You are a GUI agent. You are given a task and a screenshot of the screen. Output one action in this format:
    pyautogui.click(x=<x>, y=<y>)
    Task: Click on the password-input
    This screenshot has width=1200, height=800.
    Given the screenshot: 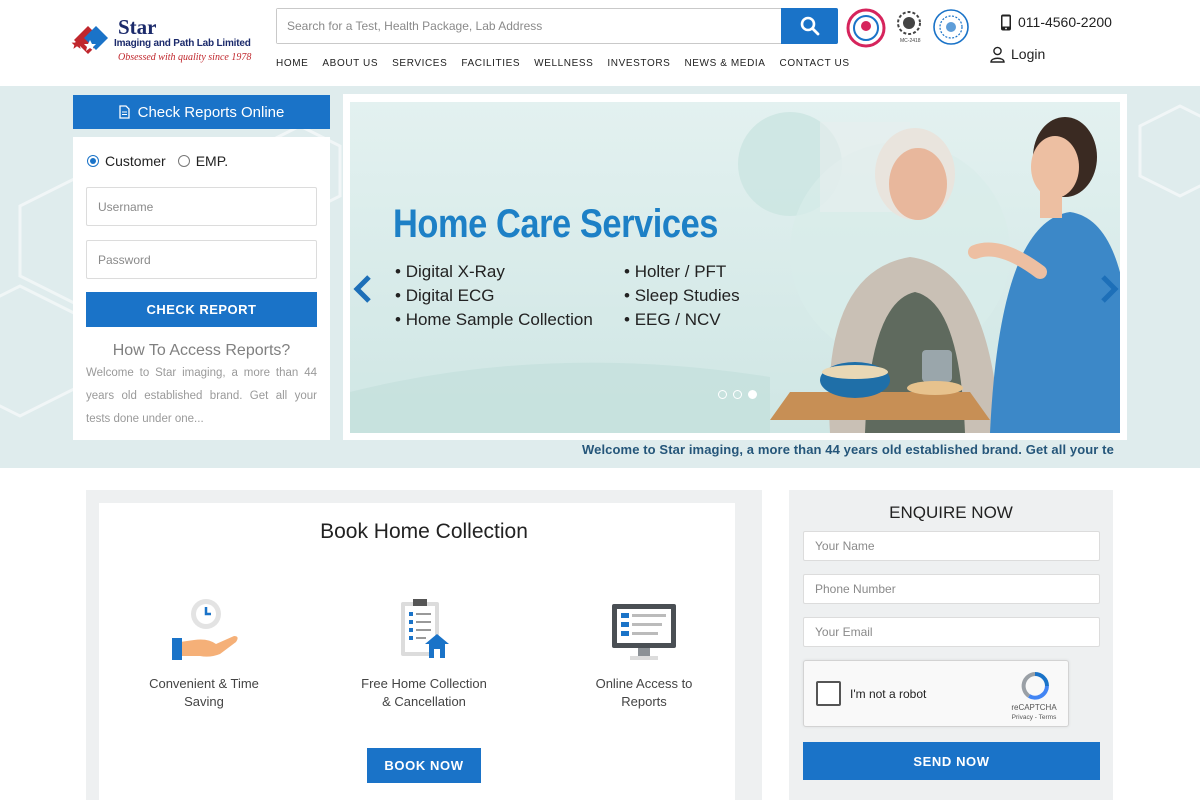 What is the action you would take?
    pyautogui.click(x=201, y=259)
    